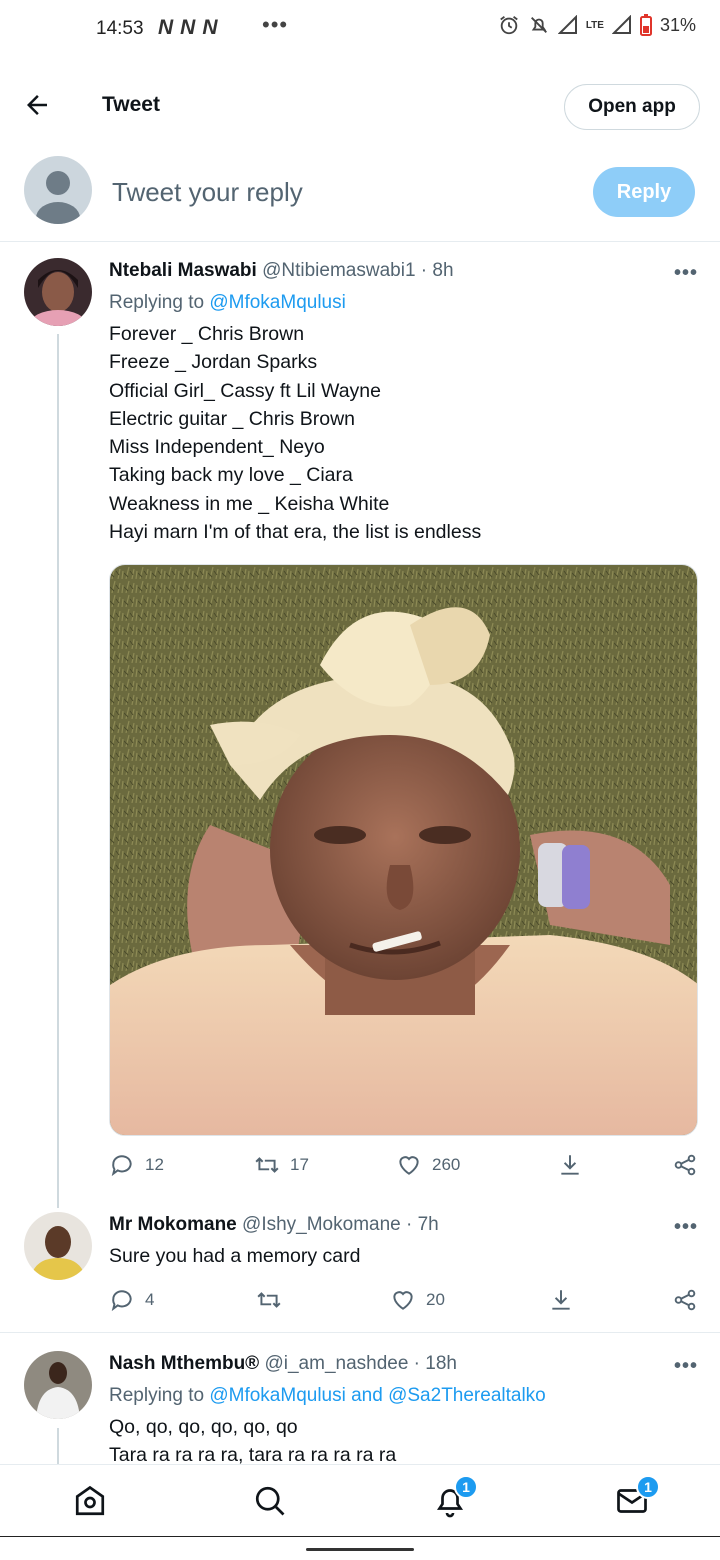  What do you see at coordinates (136, 1165) in the screenshot?
I see `reply-action: 12` at bounding box center [136, 1165].